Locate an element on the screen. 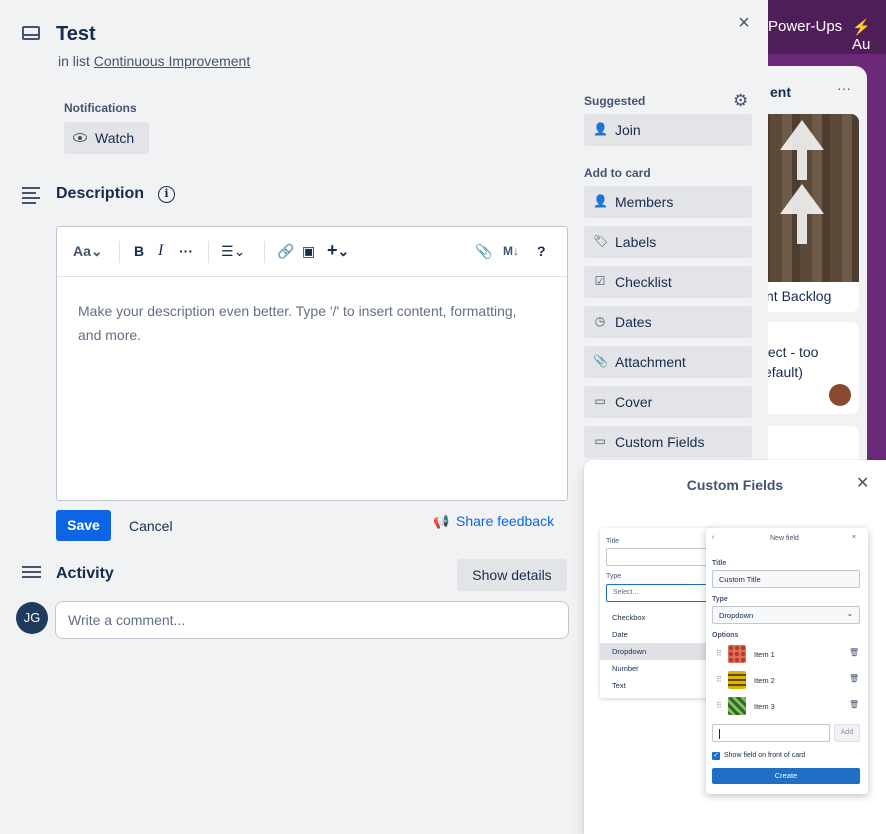 Image resolution: width=886 pixels, height=834 pixels. gear-icon: ⚙ is located at coordinates (740, 101).